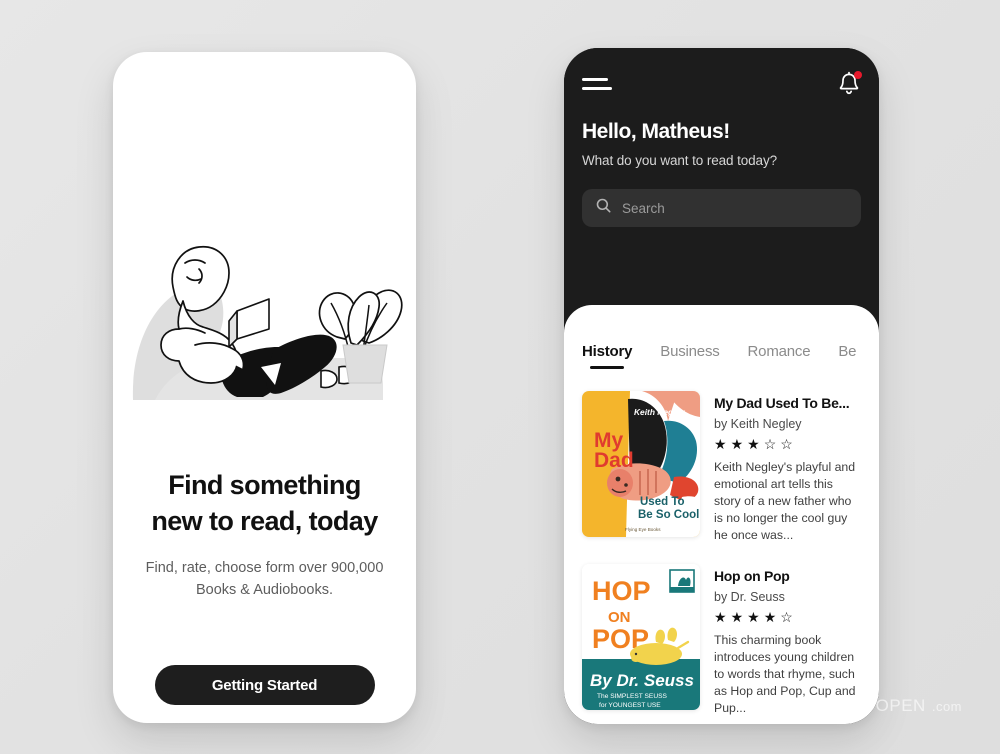 The image size is (1000, 754). Describe the element at coordinates (643, 529) in the screenshot. I see `svg-text: Flying Eye Books` at that location.